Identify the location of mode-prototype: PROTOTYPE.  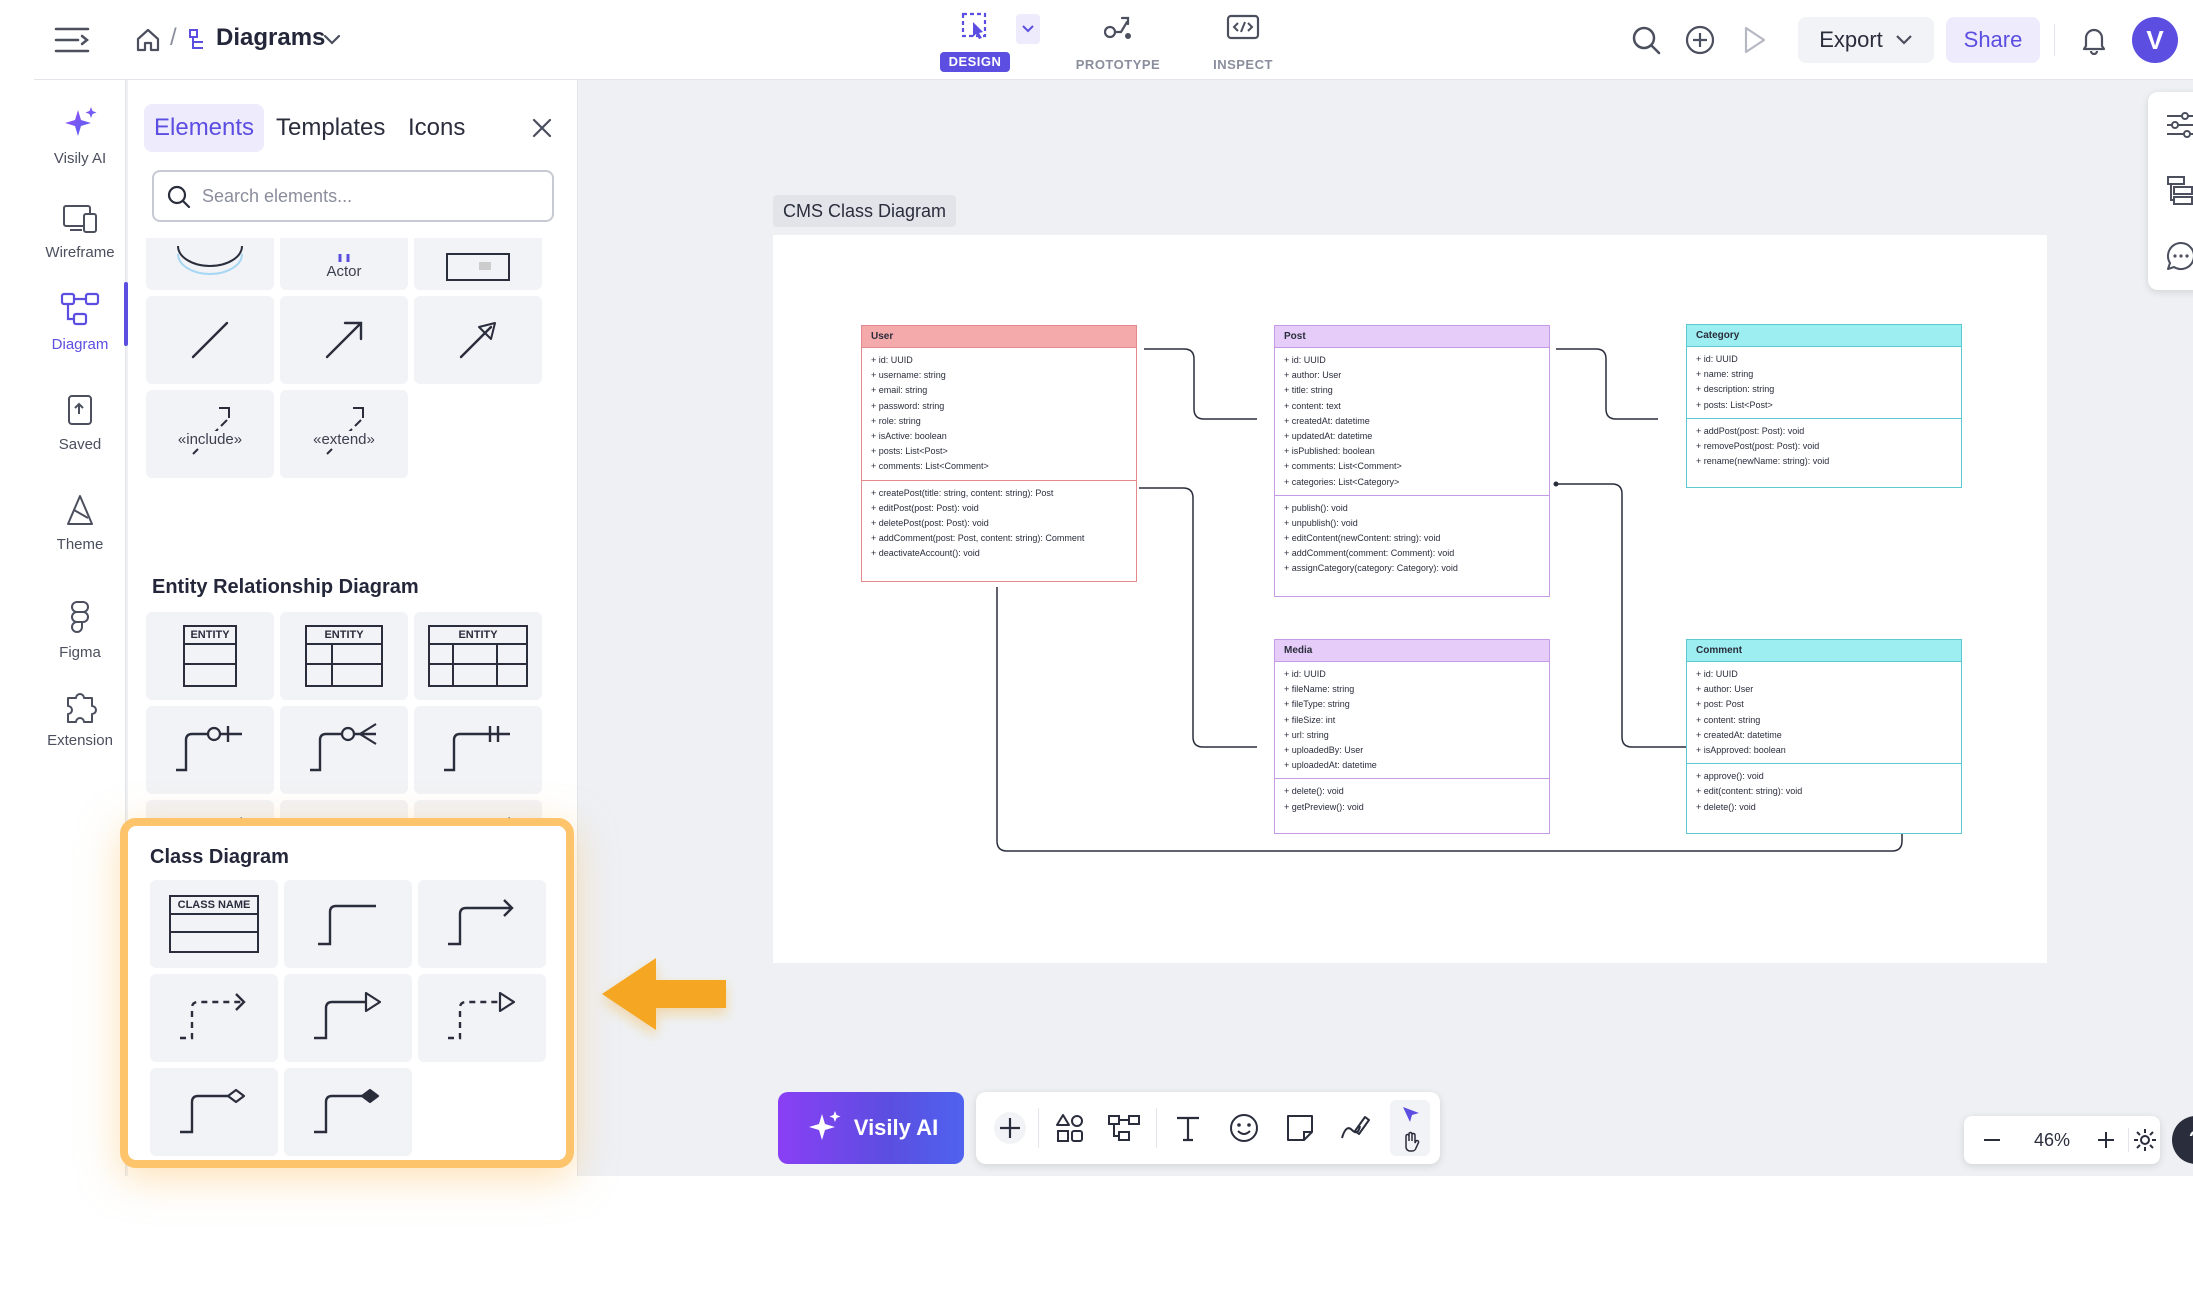
(1118, 40).